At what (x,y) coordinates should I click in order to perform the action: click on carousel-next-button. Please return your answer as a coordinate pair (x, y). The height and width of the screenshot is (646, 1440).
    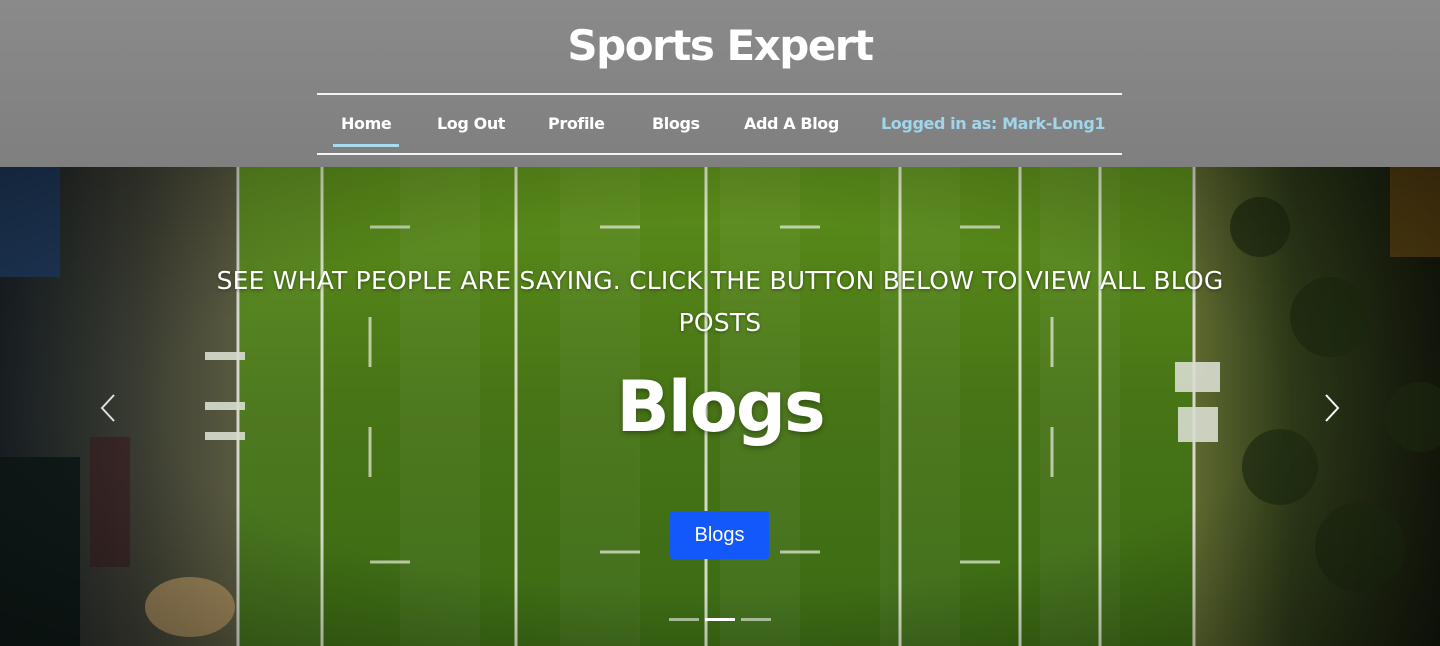
    Looking at the image, I should click on (1331, 408).